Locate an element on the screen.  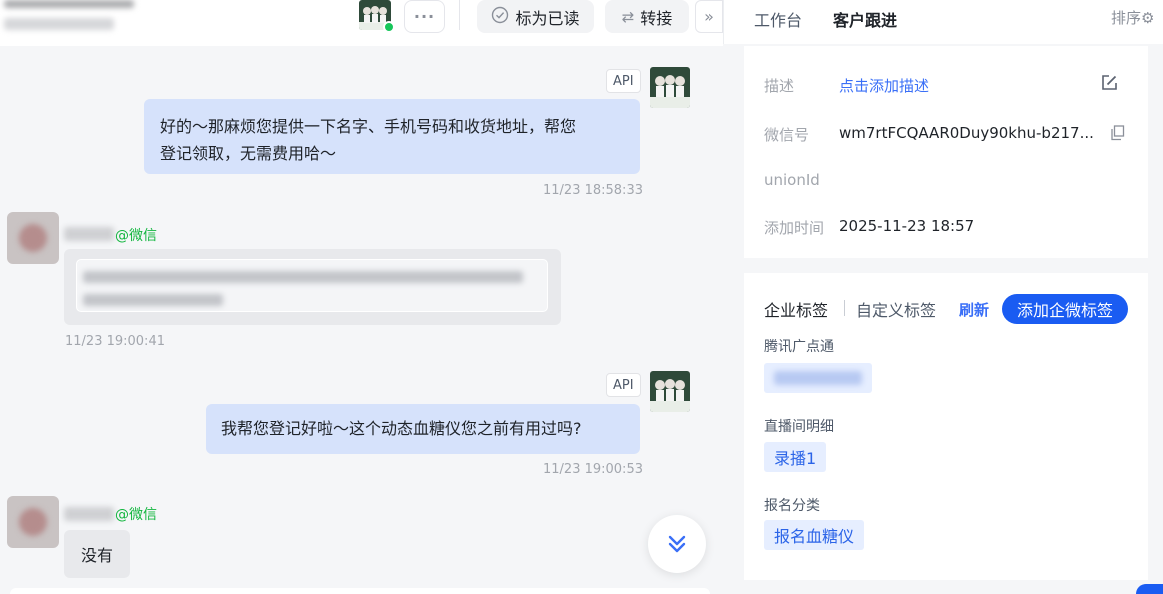
added-time-label: 添加时间 is located at coordinates (794, 228).